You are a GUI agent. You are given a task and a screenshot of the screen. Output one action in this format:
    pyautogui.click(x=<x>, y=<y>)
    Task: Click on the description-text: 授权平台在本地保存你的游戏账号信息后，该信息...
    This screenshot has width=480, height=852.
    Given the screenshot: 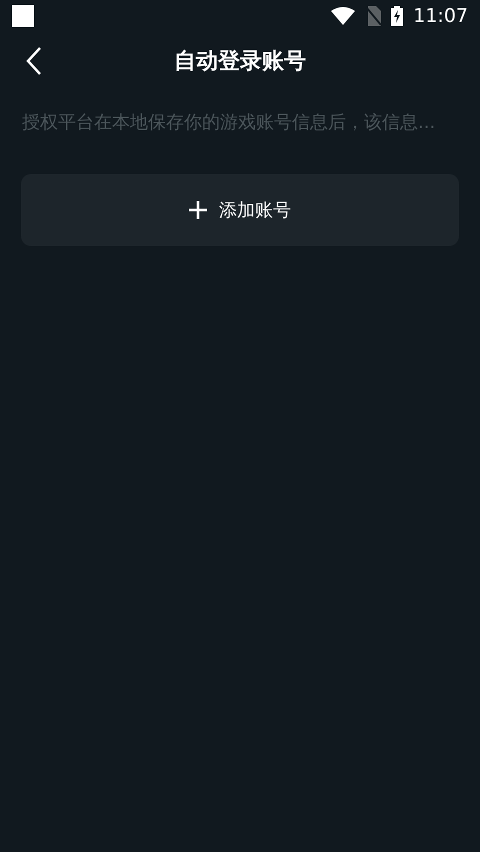 What is the action you would take?
    pyautogui.click(x=229, y=122)
    